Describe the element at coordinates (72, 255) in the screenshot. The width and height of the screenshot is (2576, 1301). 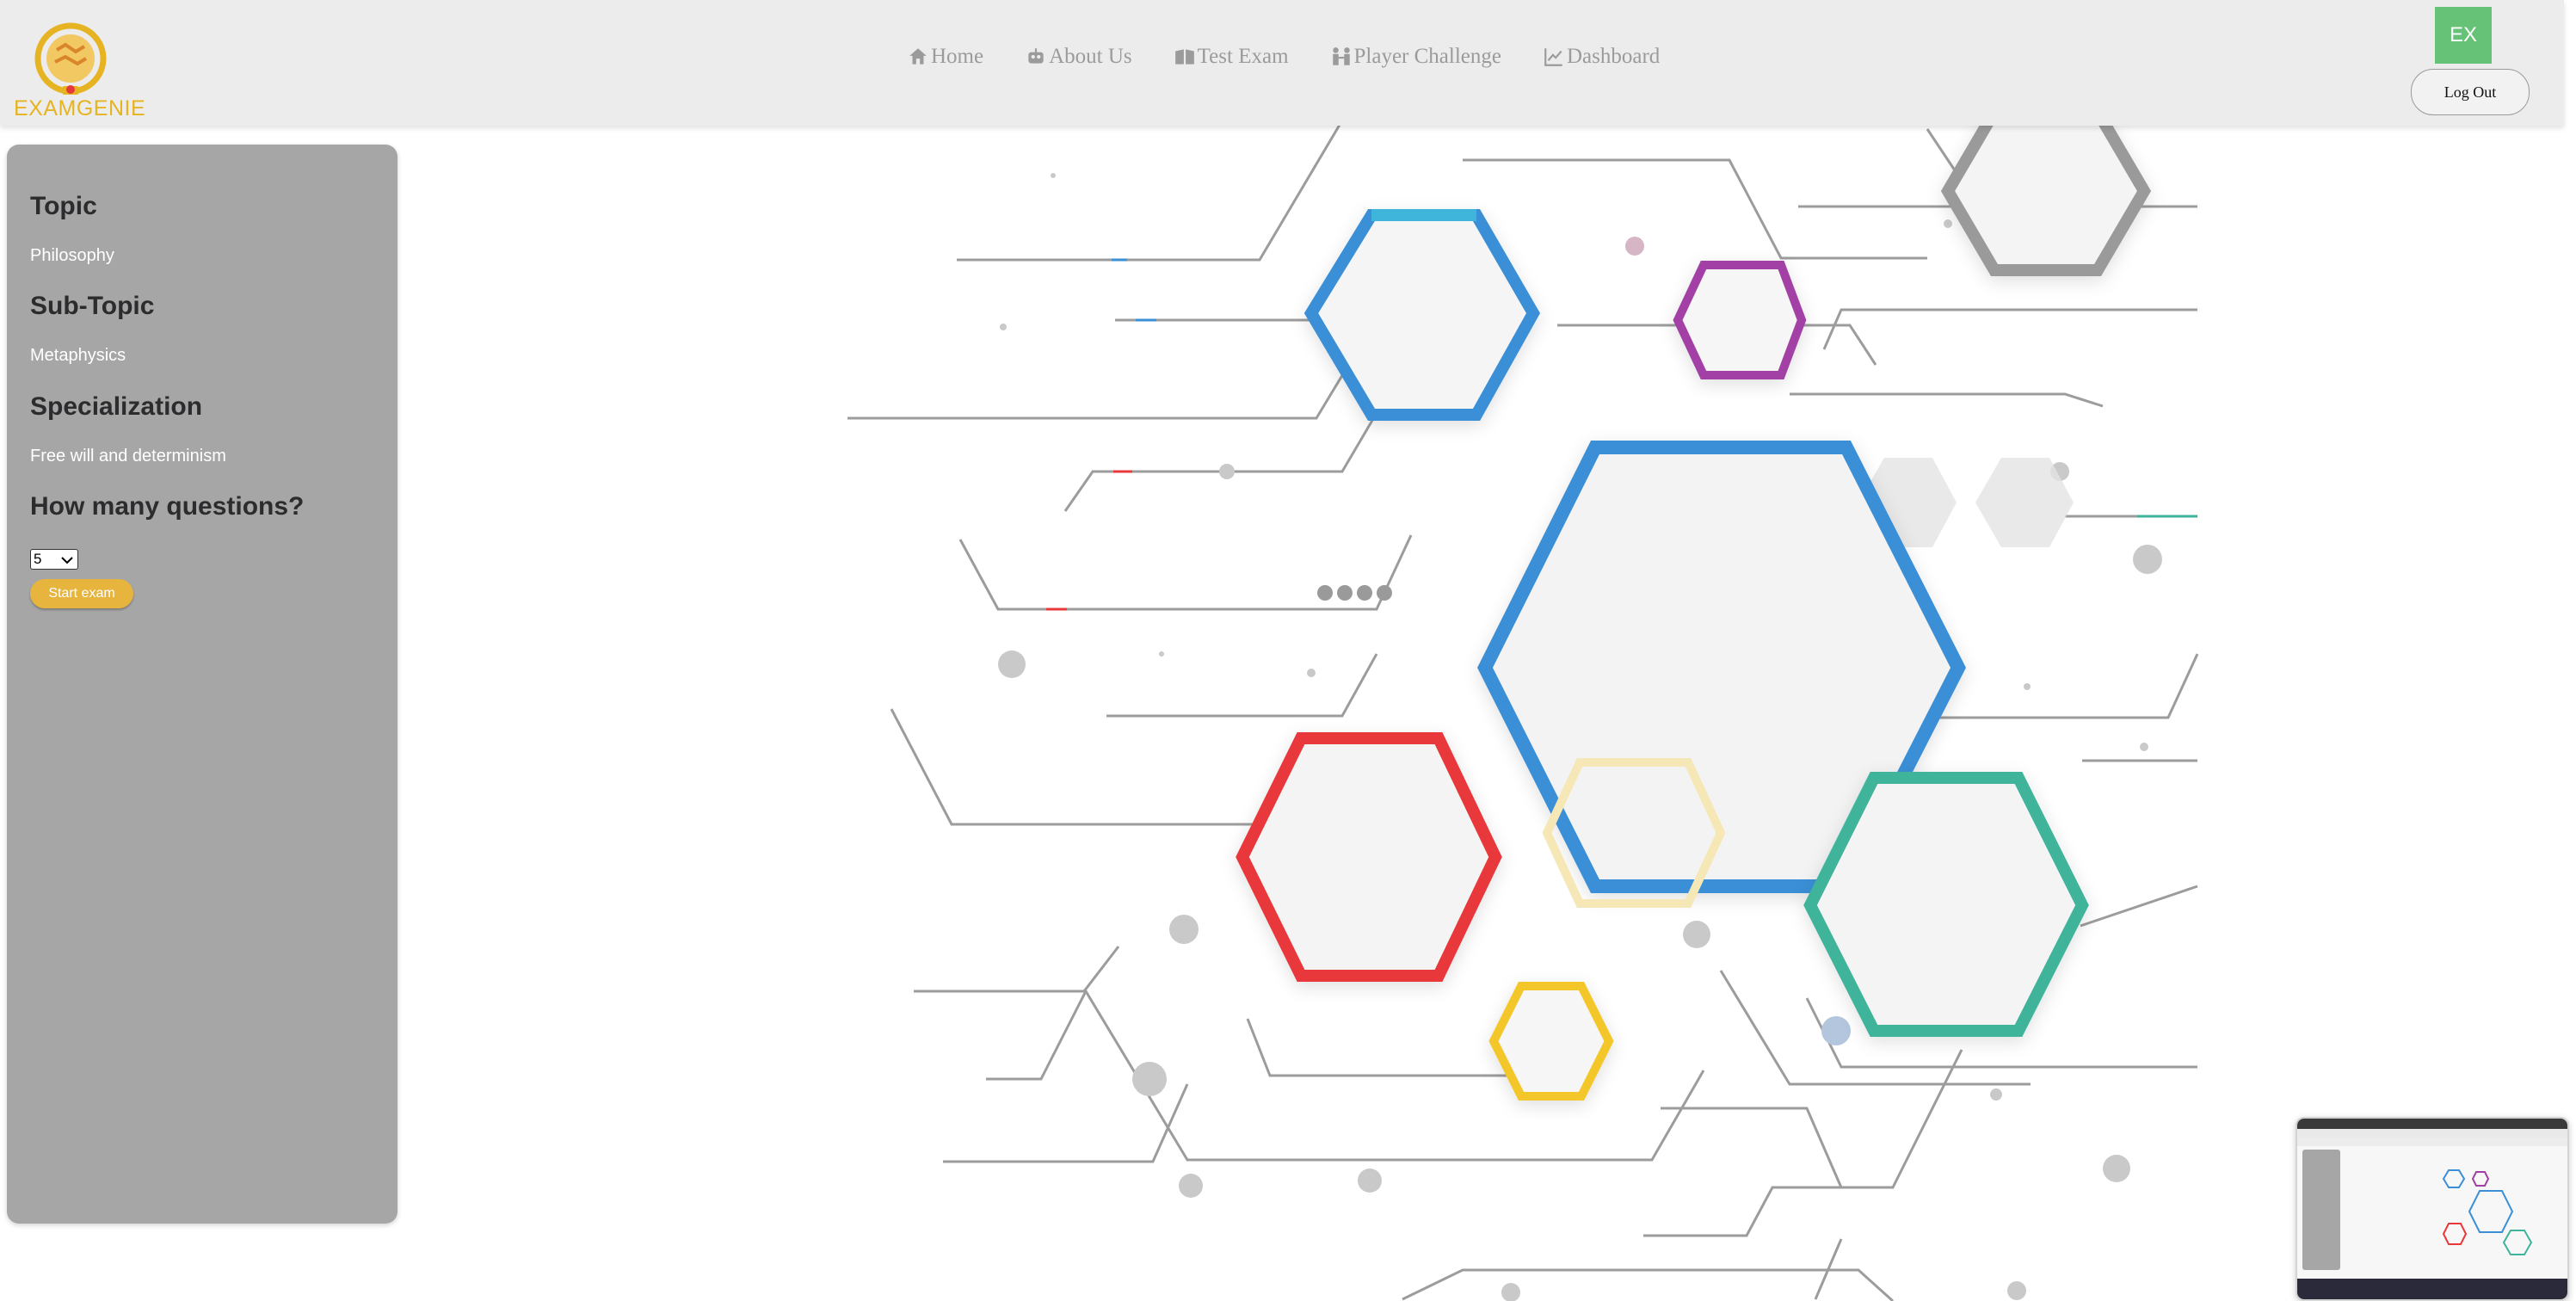
I see `topic-value: Philosophy` at that location.